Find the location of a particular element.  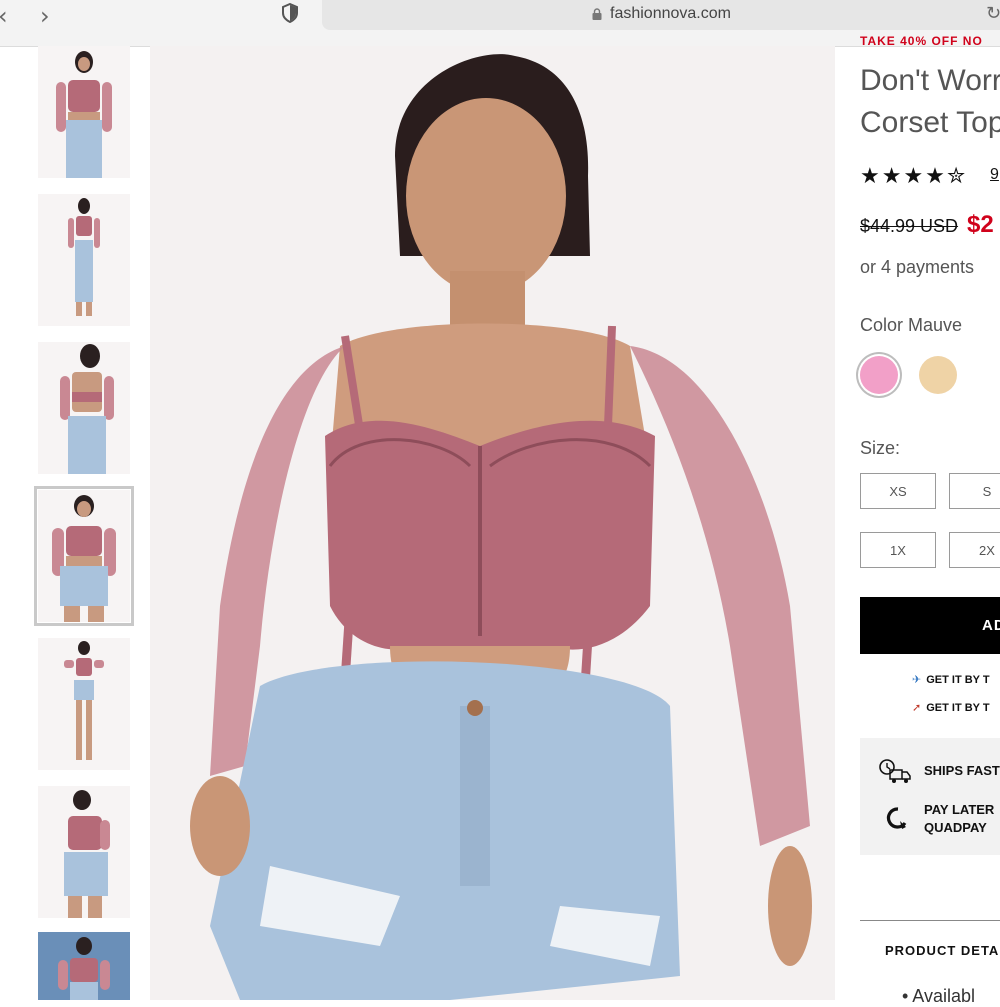

thumbnail-4-selected is located at coordinates (84, 556).